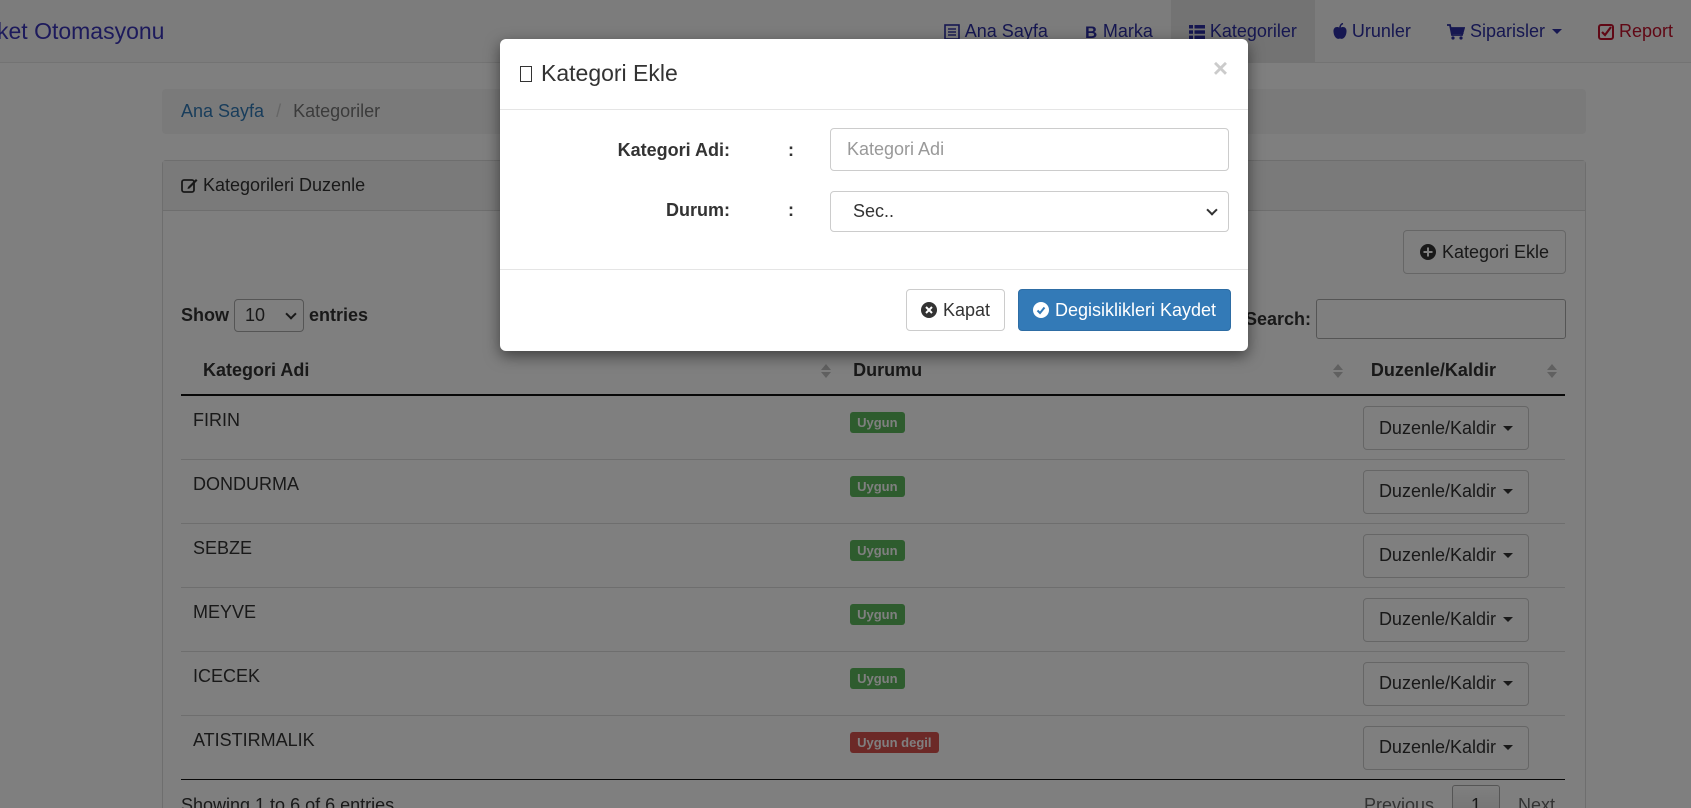  What do you see at coordinates (673, 150) in the screenshot?
I see `category-name-label: Kategori Adi:` at bounding box center [673, 150].